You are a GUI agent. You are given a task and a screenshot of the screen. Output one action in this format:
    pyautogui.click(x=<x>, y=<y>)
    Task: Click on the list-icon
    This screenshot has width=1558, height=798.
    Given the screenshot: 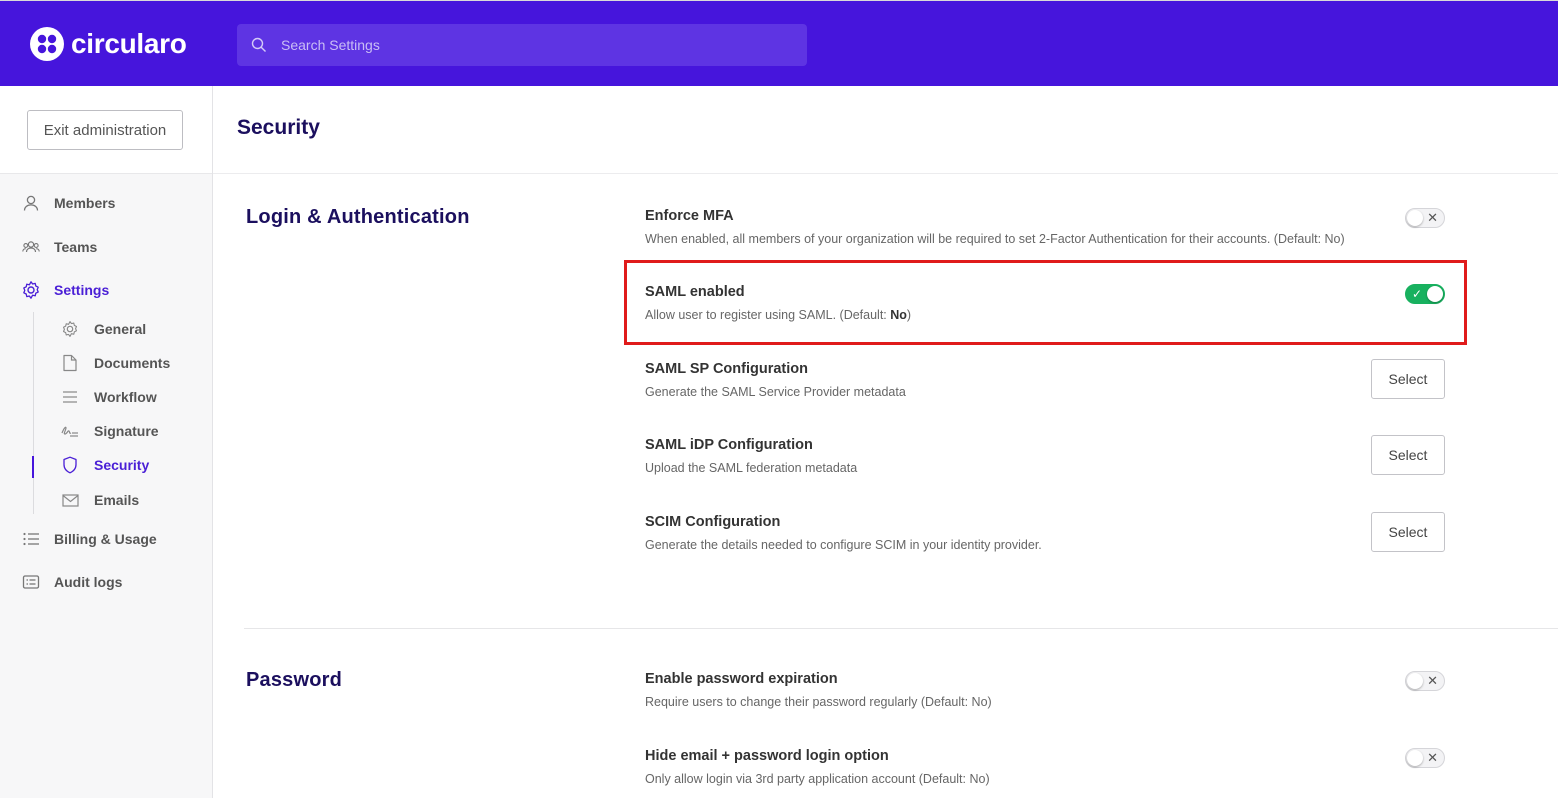 What is the action you would take?
    pyautogui.click(x=31, y=539)
    